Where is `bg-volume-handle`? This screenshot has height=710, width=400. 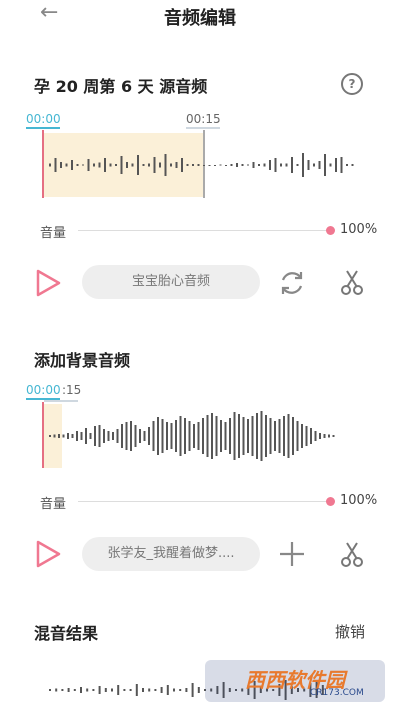
bg-volume-handle is located at coordinates (330, 501).